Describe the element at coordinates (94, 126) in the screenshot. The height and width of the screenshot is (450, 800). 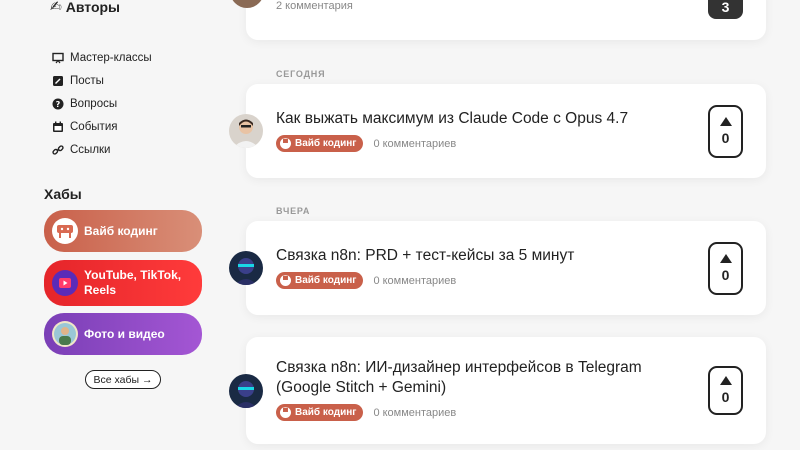
I see `sidebar-item-label: События` at that location.